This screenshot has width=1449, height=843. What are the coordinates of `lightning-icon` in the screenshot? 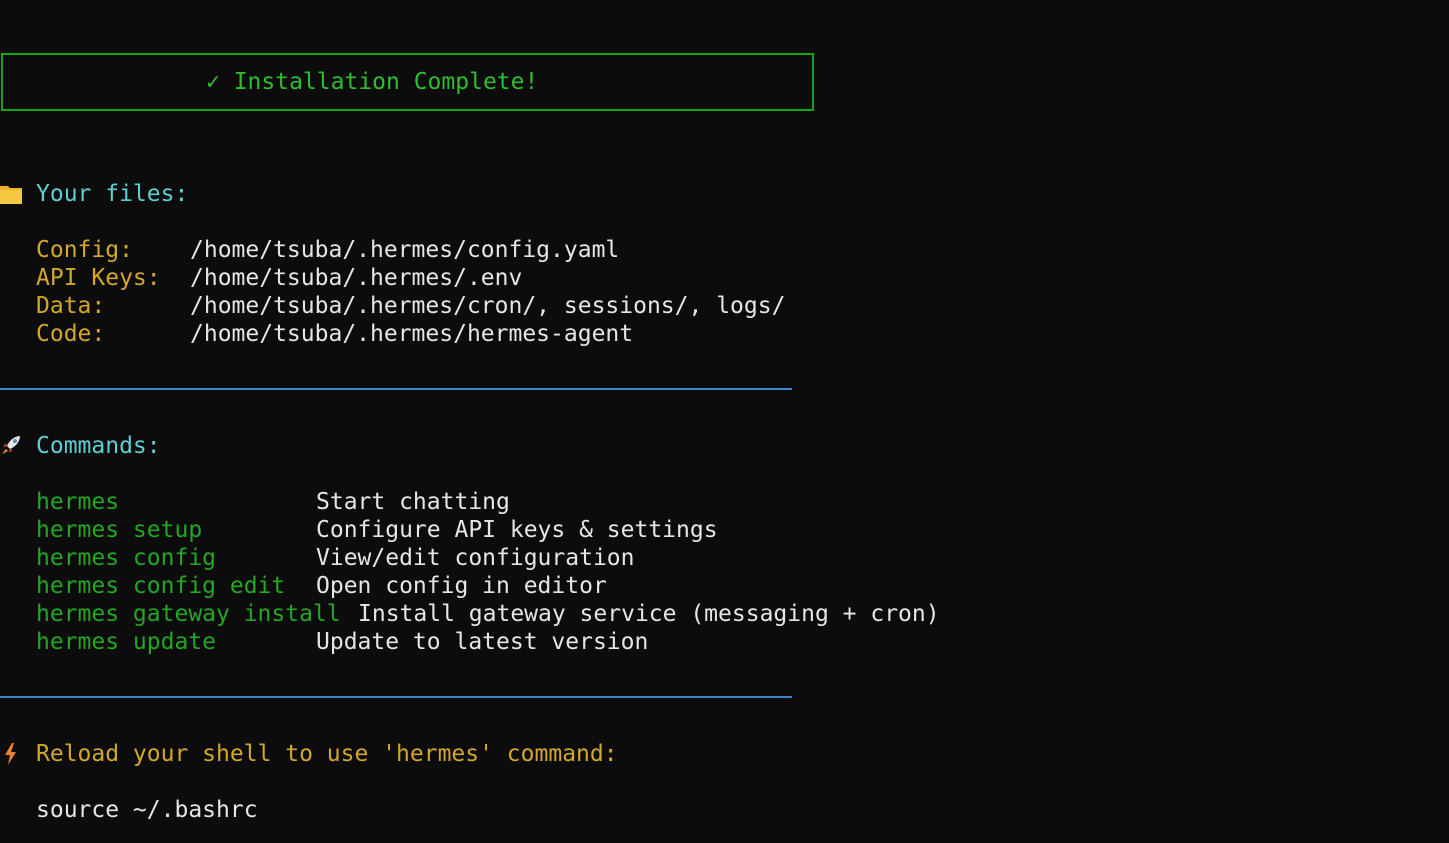 It's located at (12, 754).